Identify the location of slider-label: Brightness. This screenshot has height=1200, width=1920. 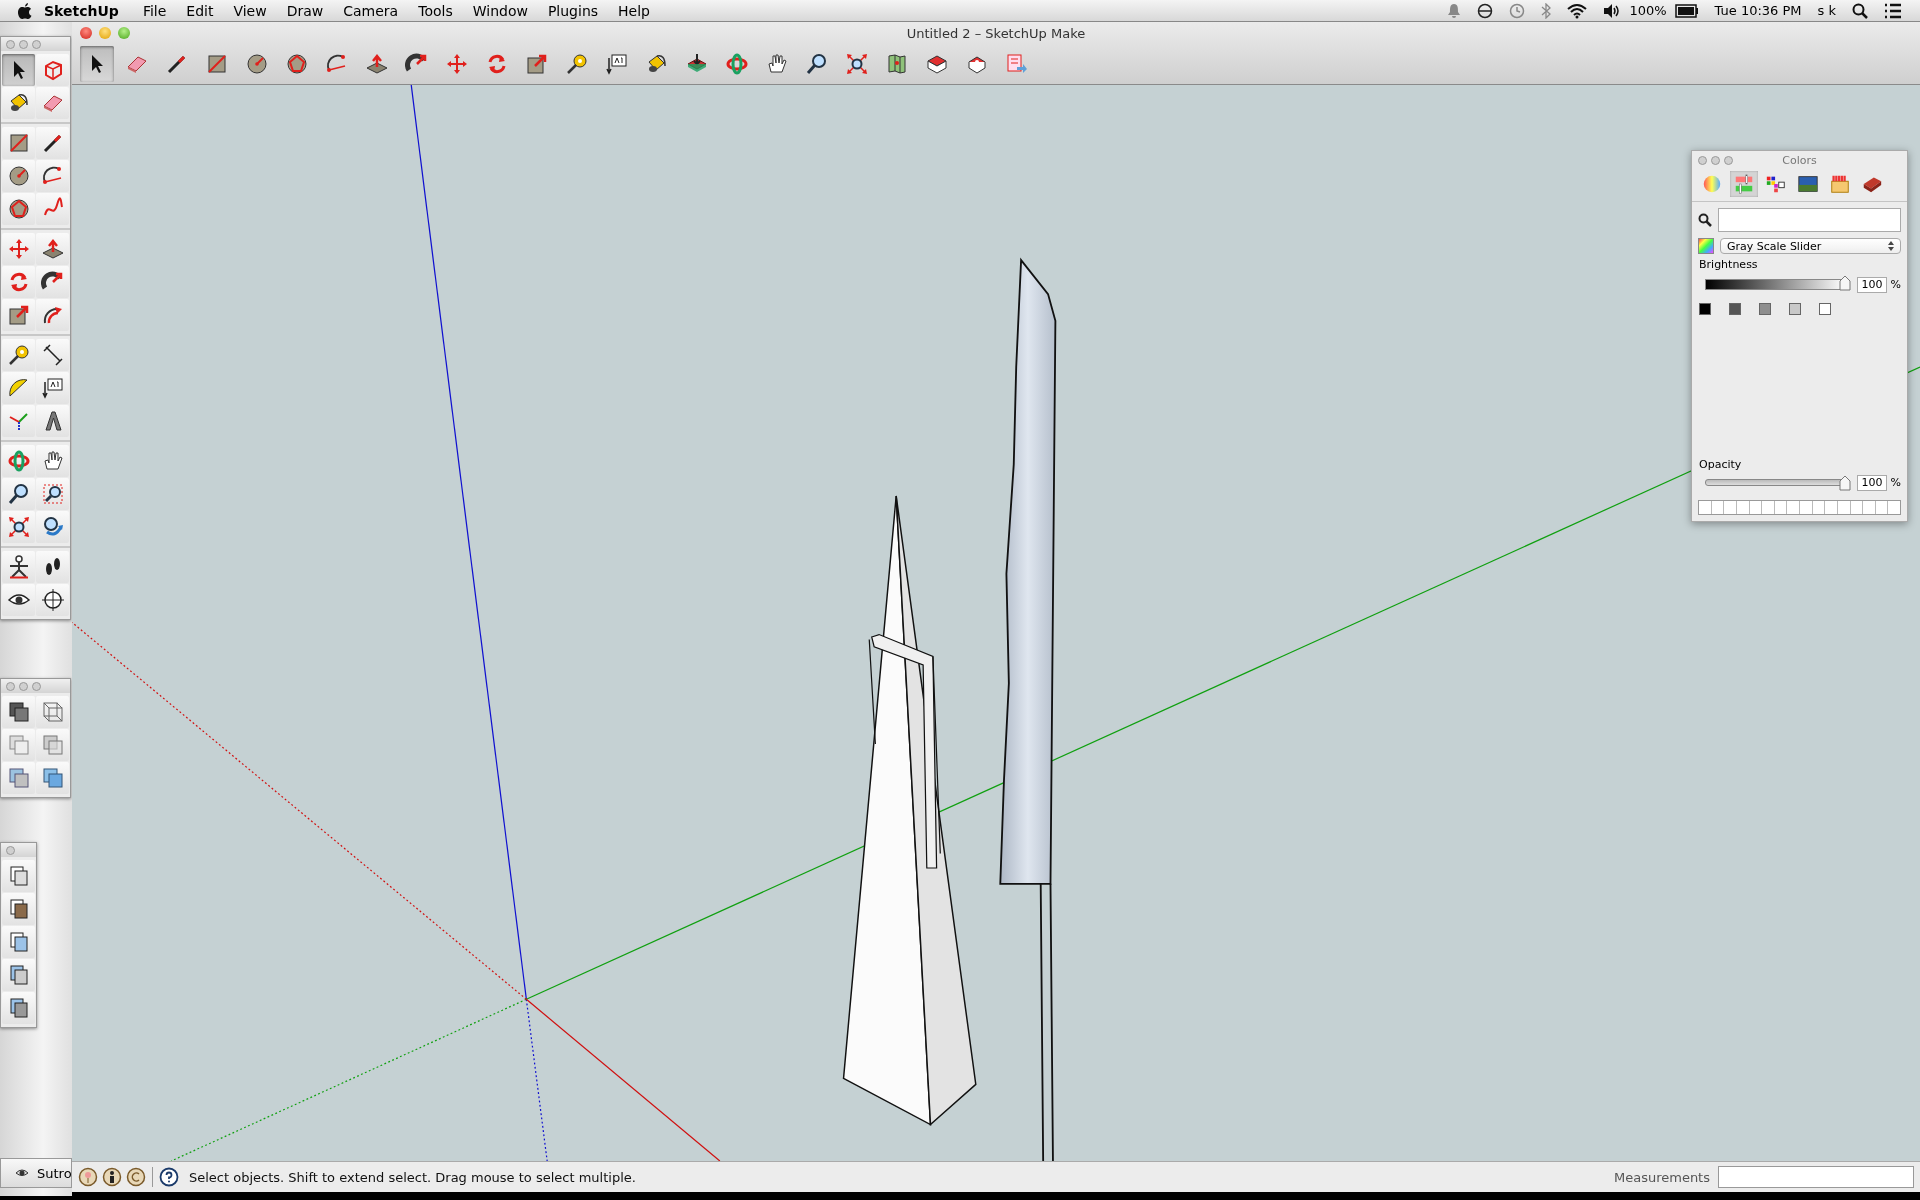
(1728, 264).